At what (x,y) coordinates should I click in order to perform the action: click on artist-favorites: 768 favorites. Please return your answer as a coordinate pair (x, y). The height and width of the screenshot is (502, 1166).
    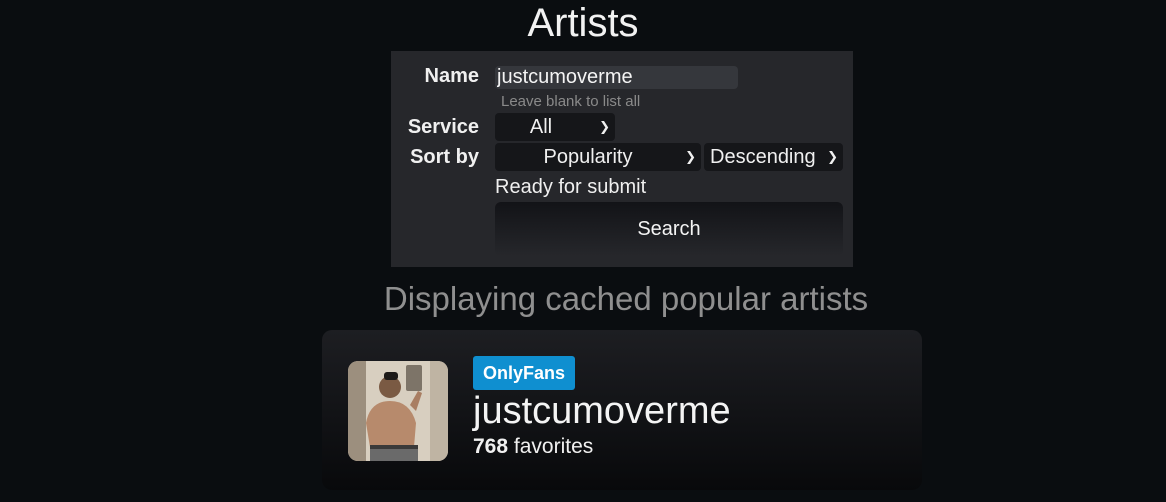
    Looking at the image, I should click on (533, 447).